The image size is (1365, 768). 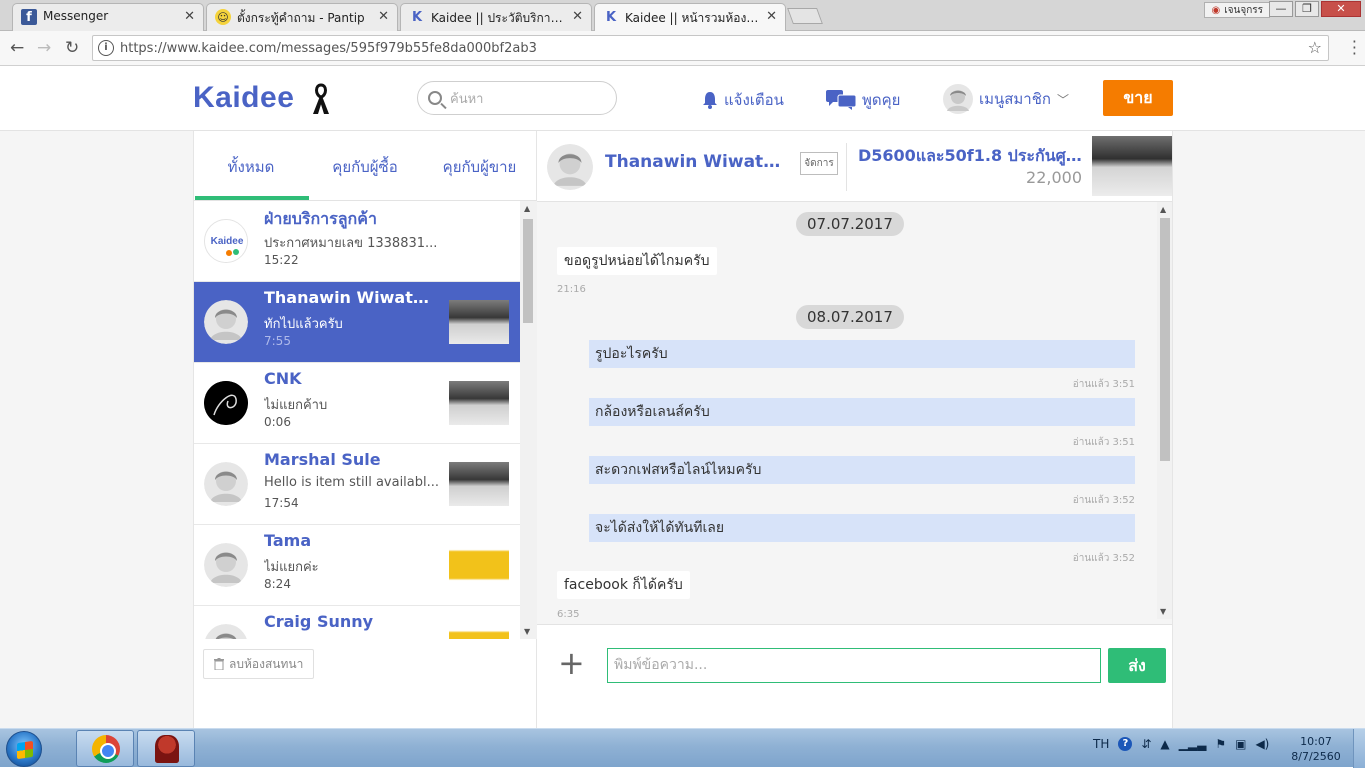 I want to click on system-clock: 10:07 8/7/2560, so click(x=1316, y=749).